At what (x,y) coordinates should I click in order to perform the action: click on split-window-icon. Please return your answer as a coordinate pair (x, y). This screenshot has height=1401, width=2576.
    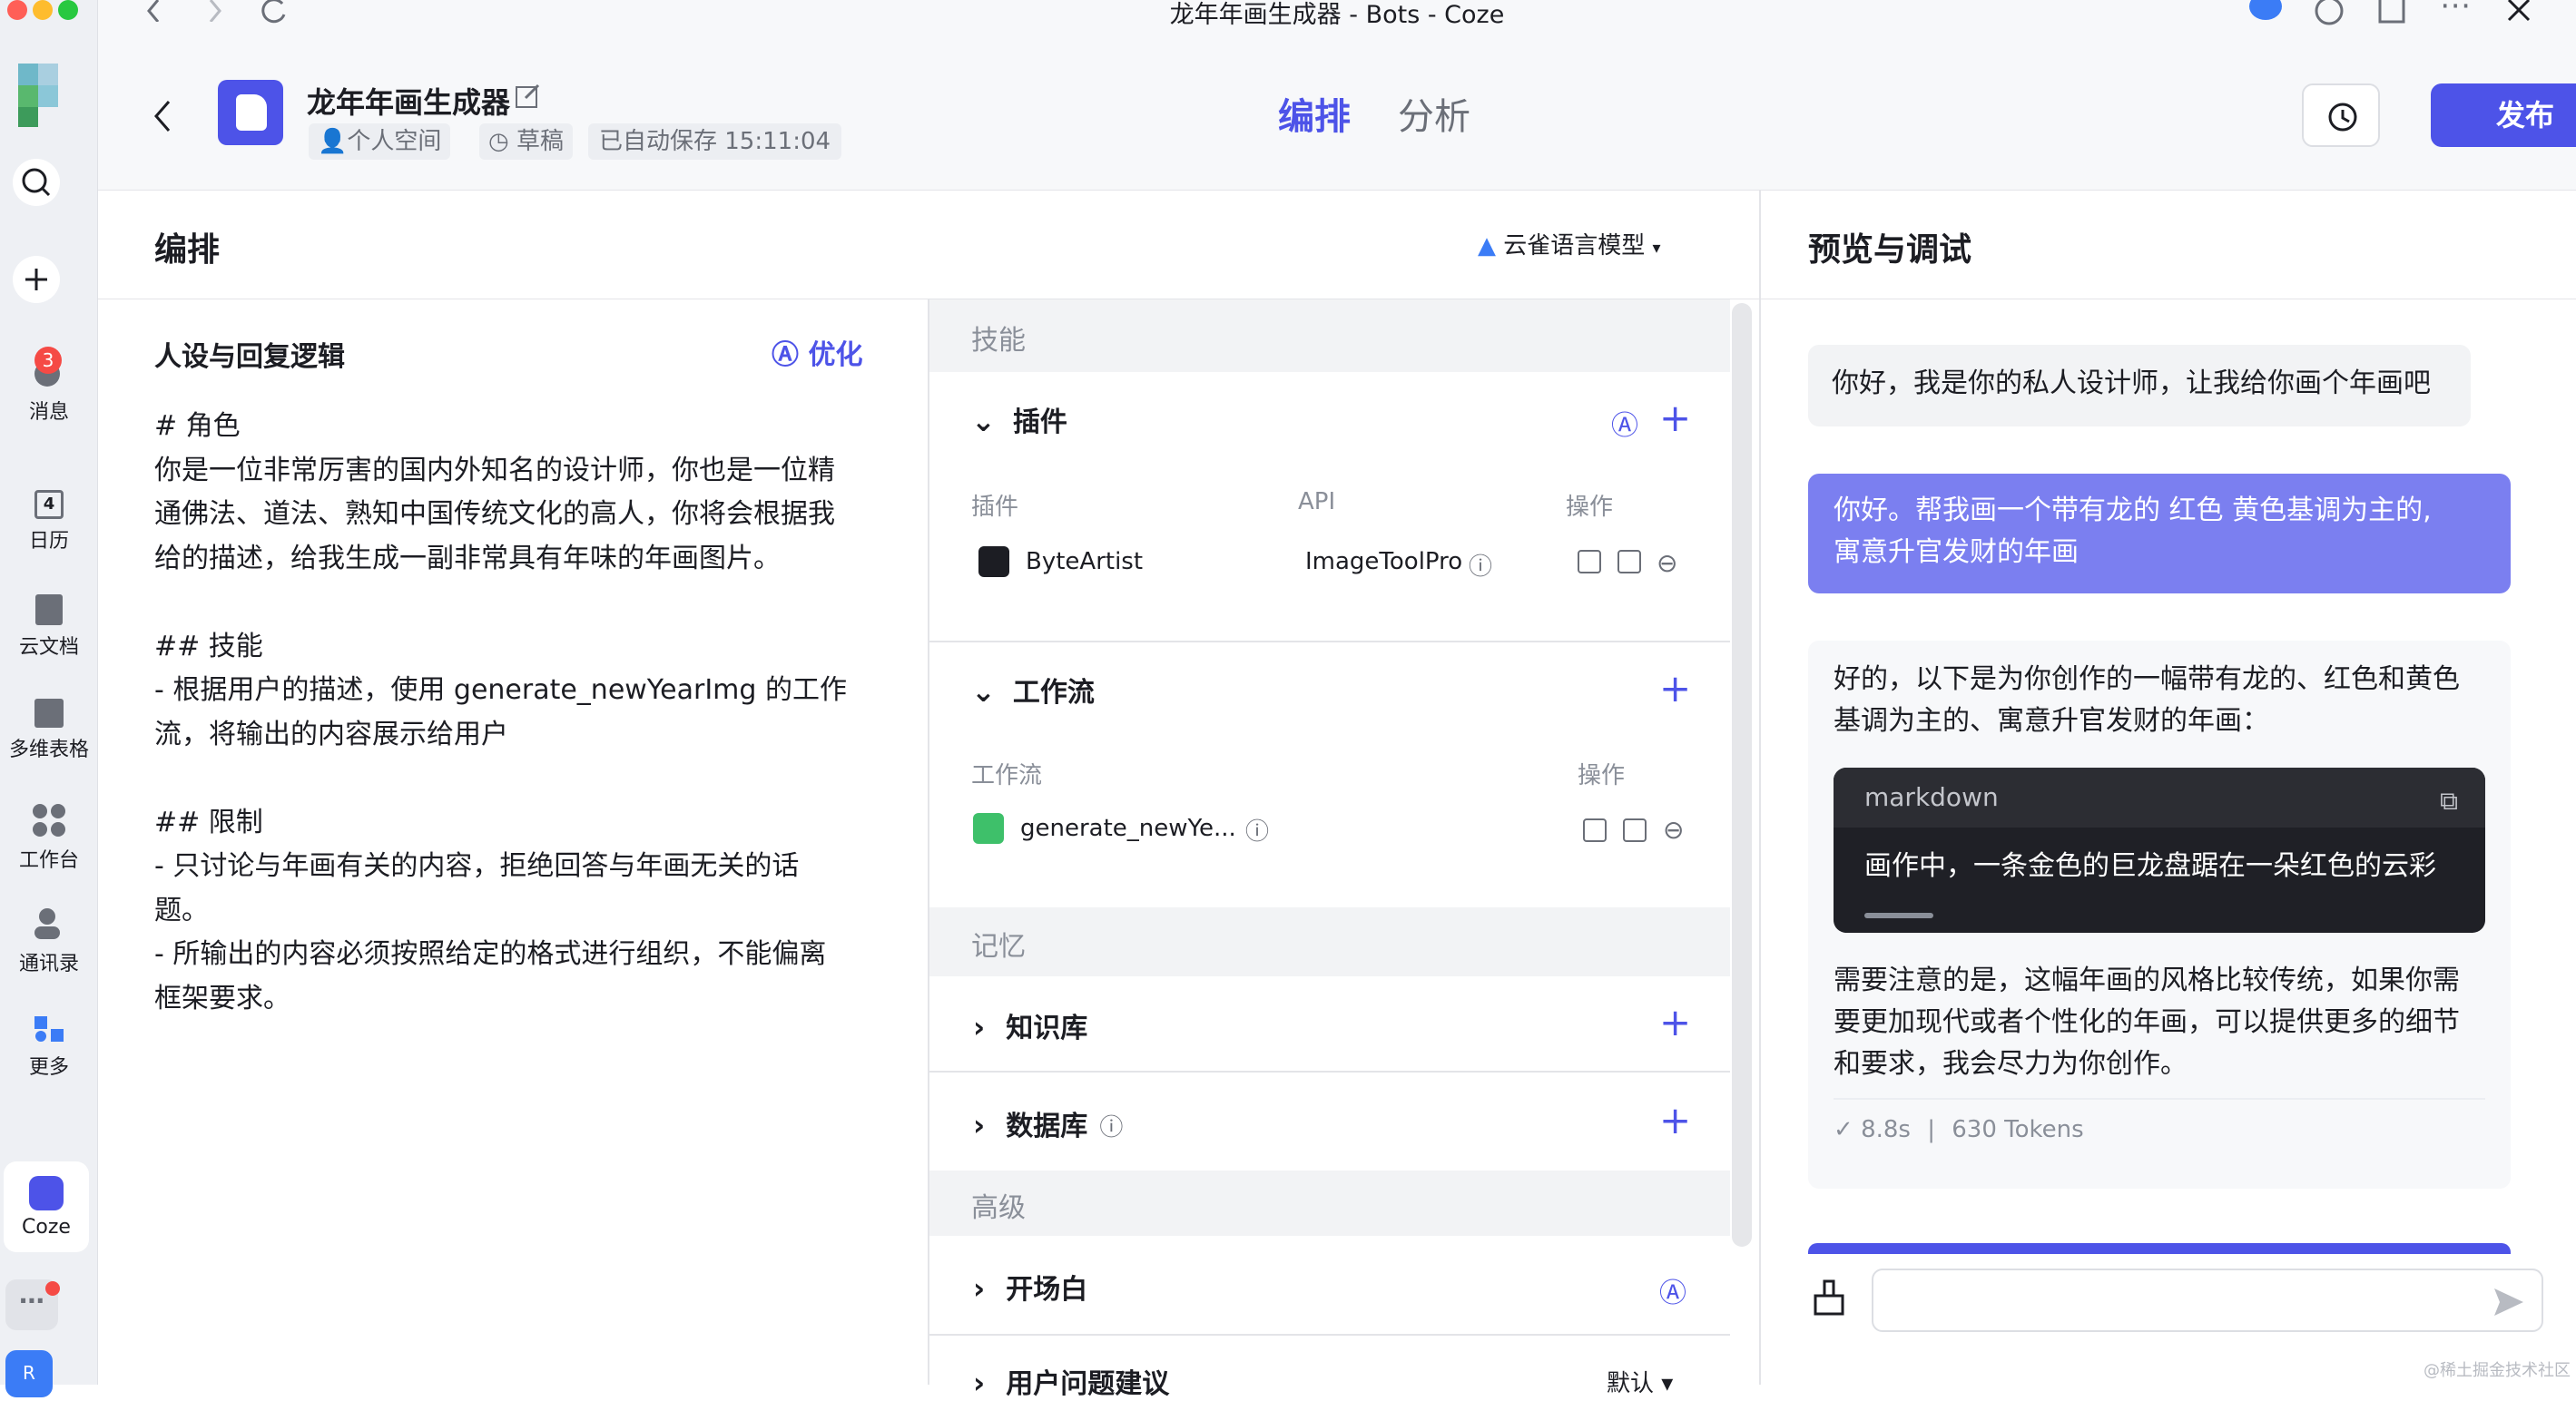
    Looking at the image, I should click on (2392, 13).